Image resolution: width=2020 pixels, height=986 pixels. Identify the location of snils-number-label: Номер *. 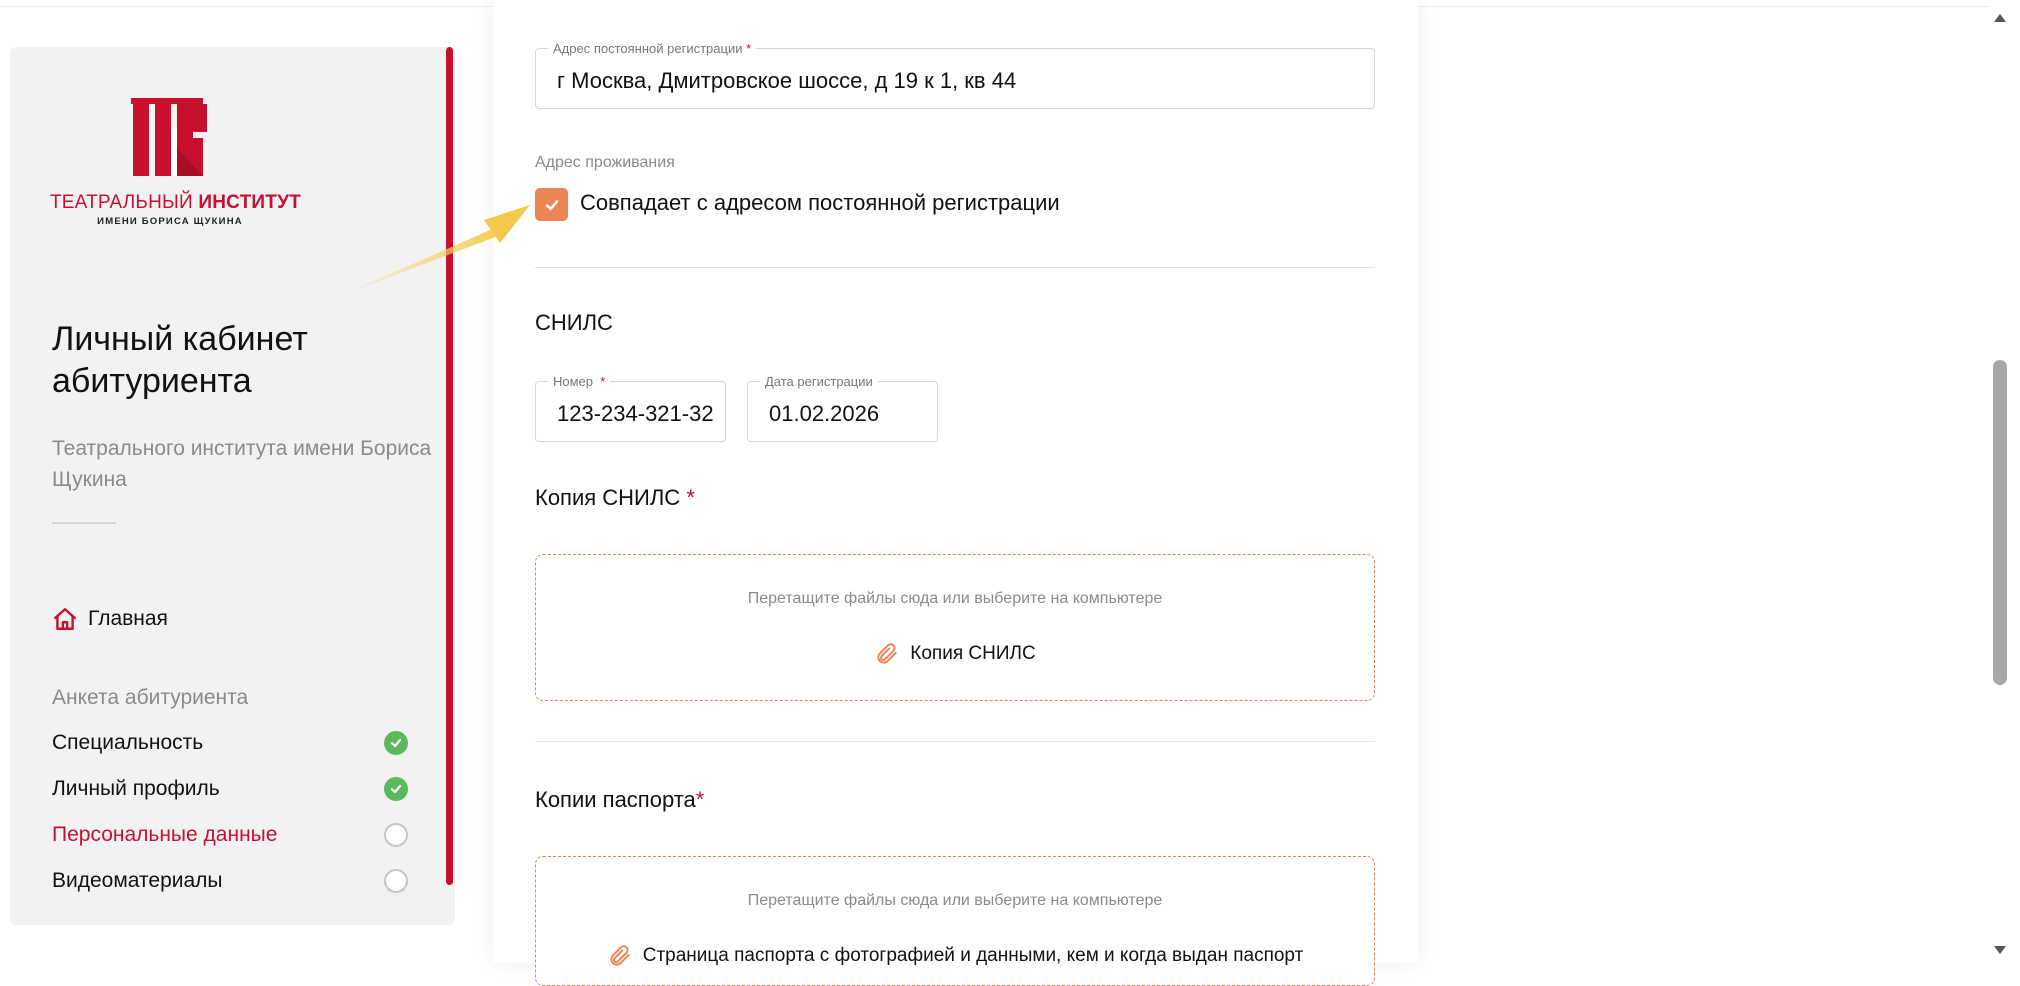
(579, 381).